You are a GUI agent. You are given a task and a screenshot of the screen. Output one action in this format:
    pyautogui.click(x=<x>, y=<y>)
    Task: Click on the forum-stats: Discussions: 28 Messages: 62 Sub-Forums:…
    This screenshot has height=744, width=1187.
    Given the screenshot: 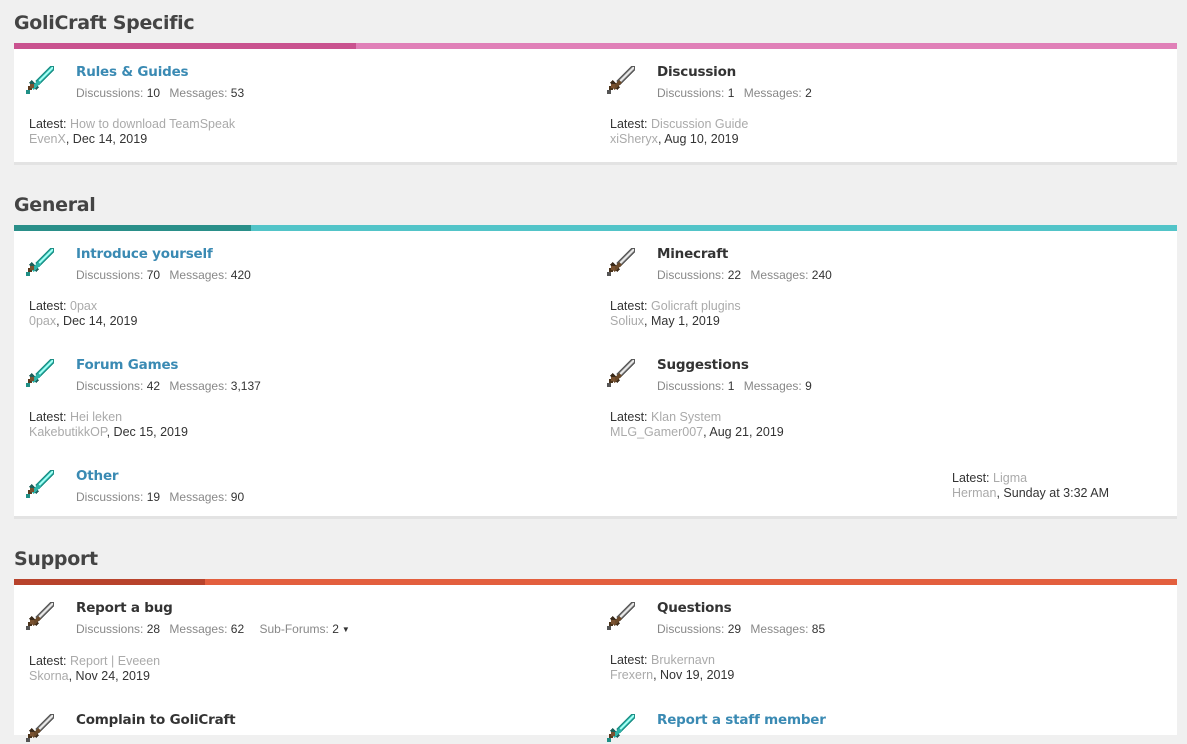 What is the action you would take?
    pyautogui.click(x=213, y=629)
    